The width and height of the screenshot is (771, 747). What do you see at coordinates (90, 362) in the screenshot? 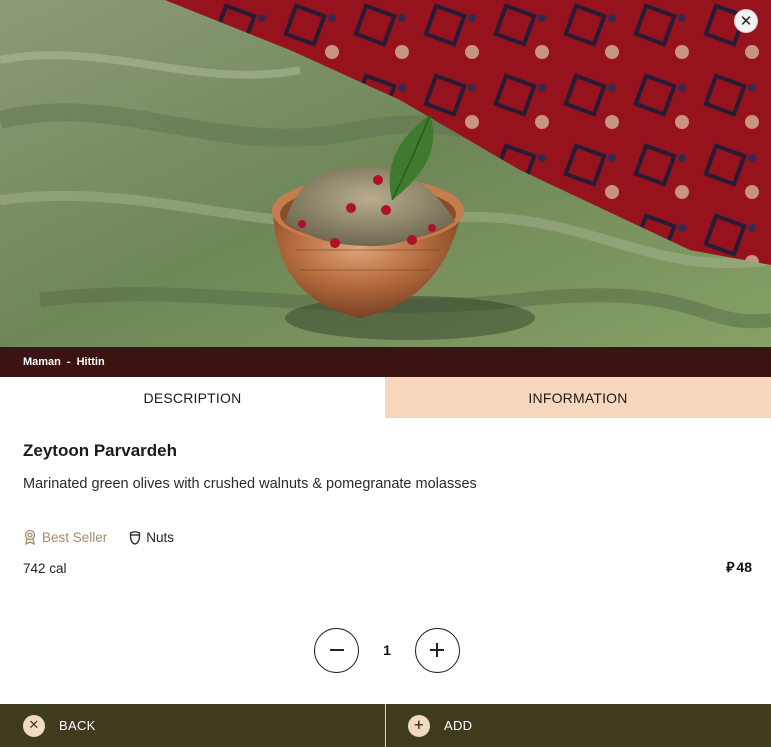
I see `breadcrumb-branch: Hittin` at bounding box center [90, 362].